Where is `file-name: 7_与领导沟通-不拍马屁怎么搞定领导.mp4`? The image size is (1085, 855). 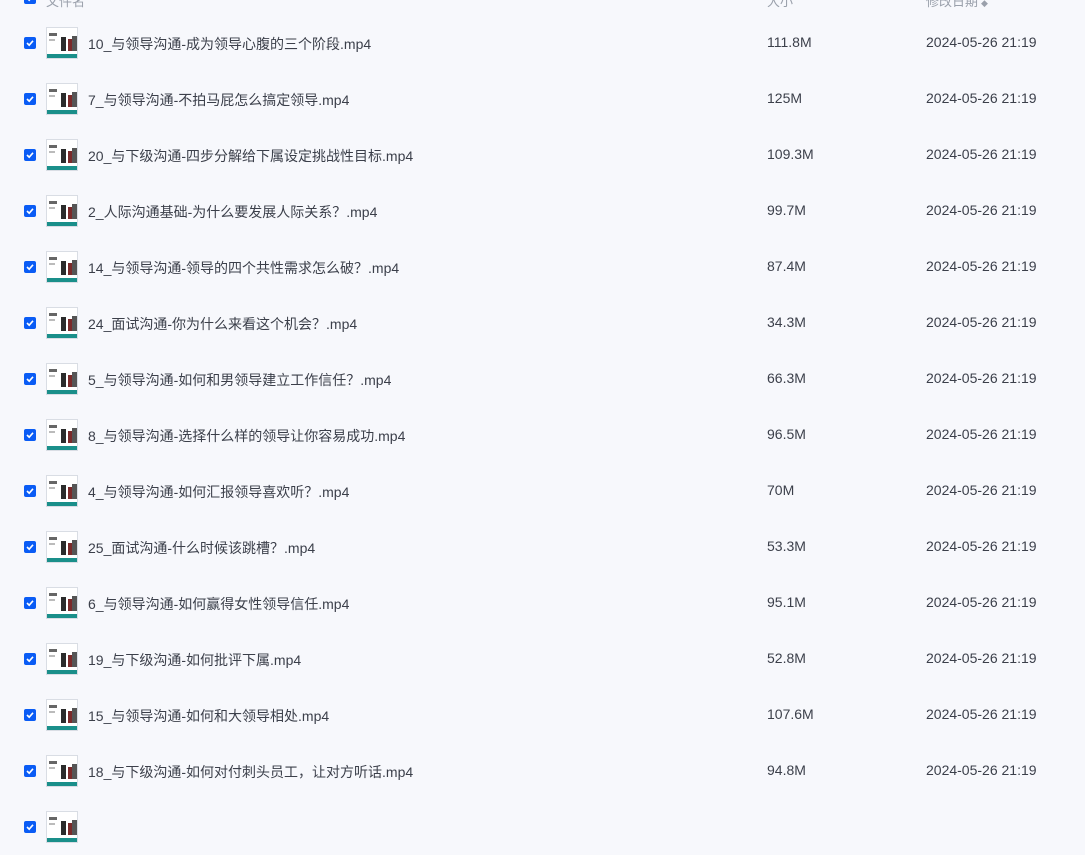 file-name: 7_与领导沟通-不拍马屁怎么搞定领导.mp4 is located at coordinates (218, 100).